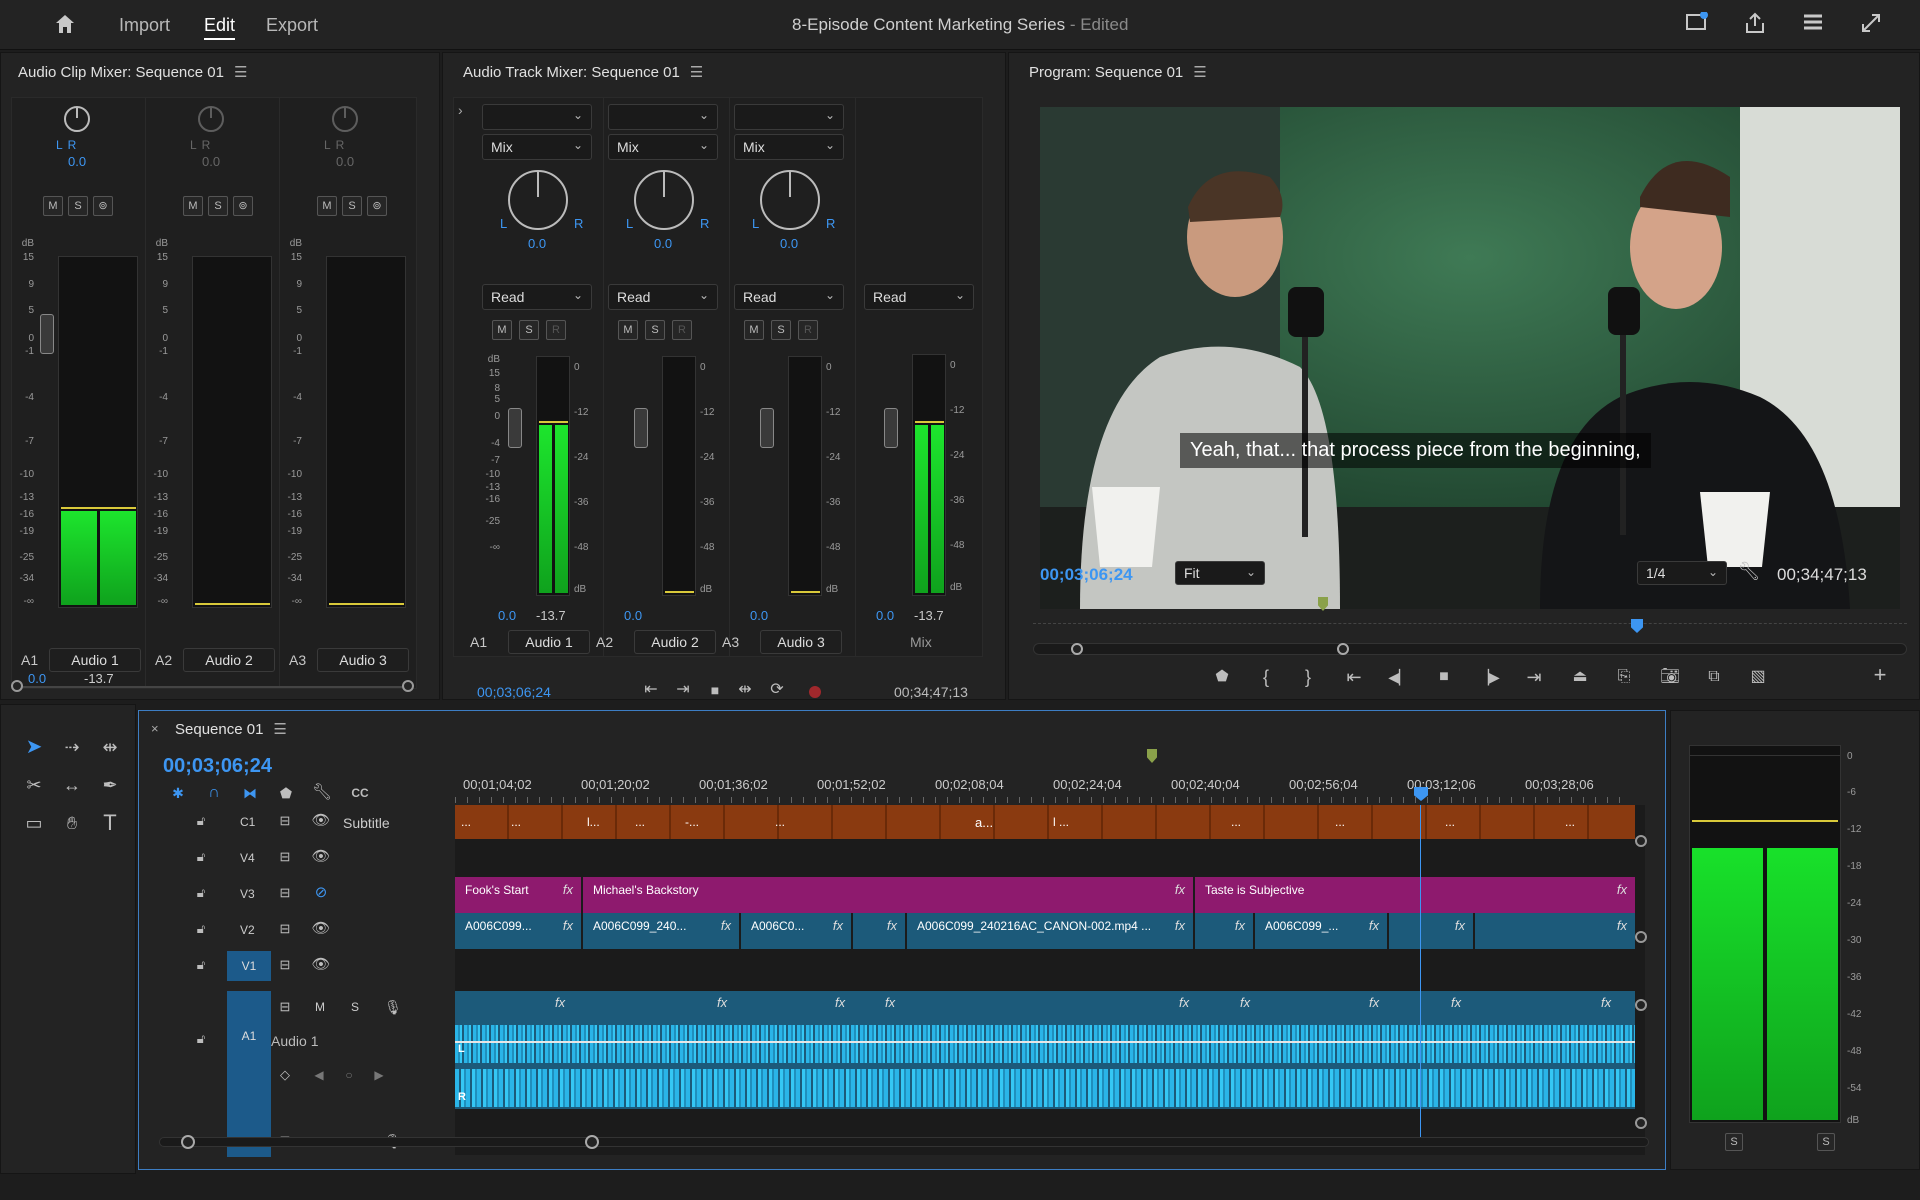 The image size is (1920, 1200). I want to click on resolution-dropdown: 1/4 ⌄, so click(1682, 573).